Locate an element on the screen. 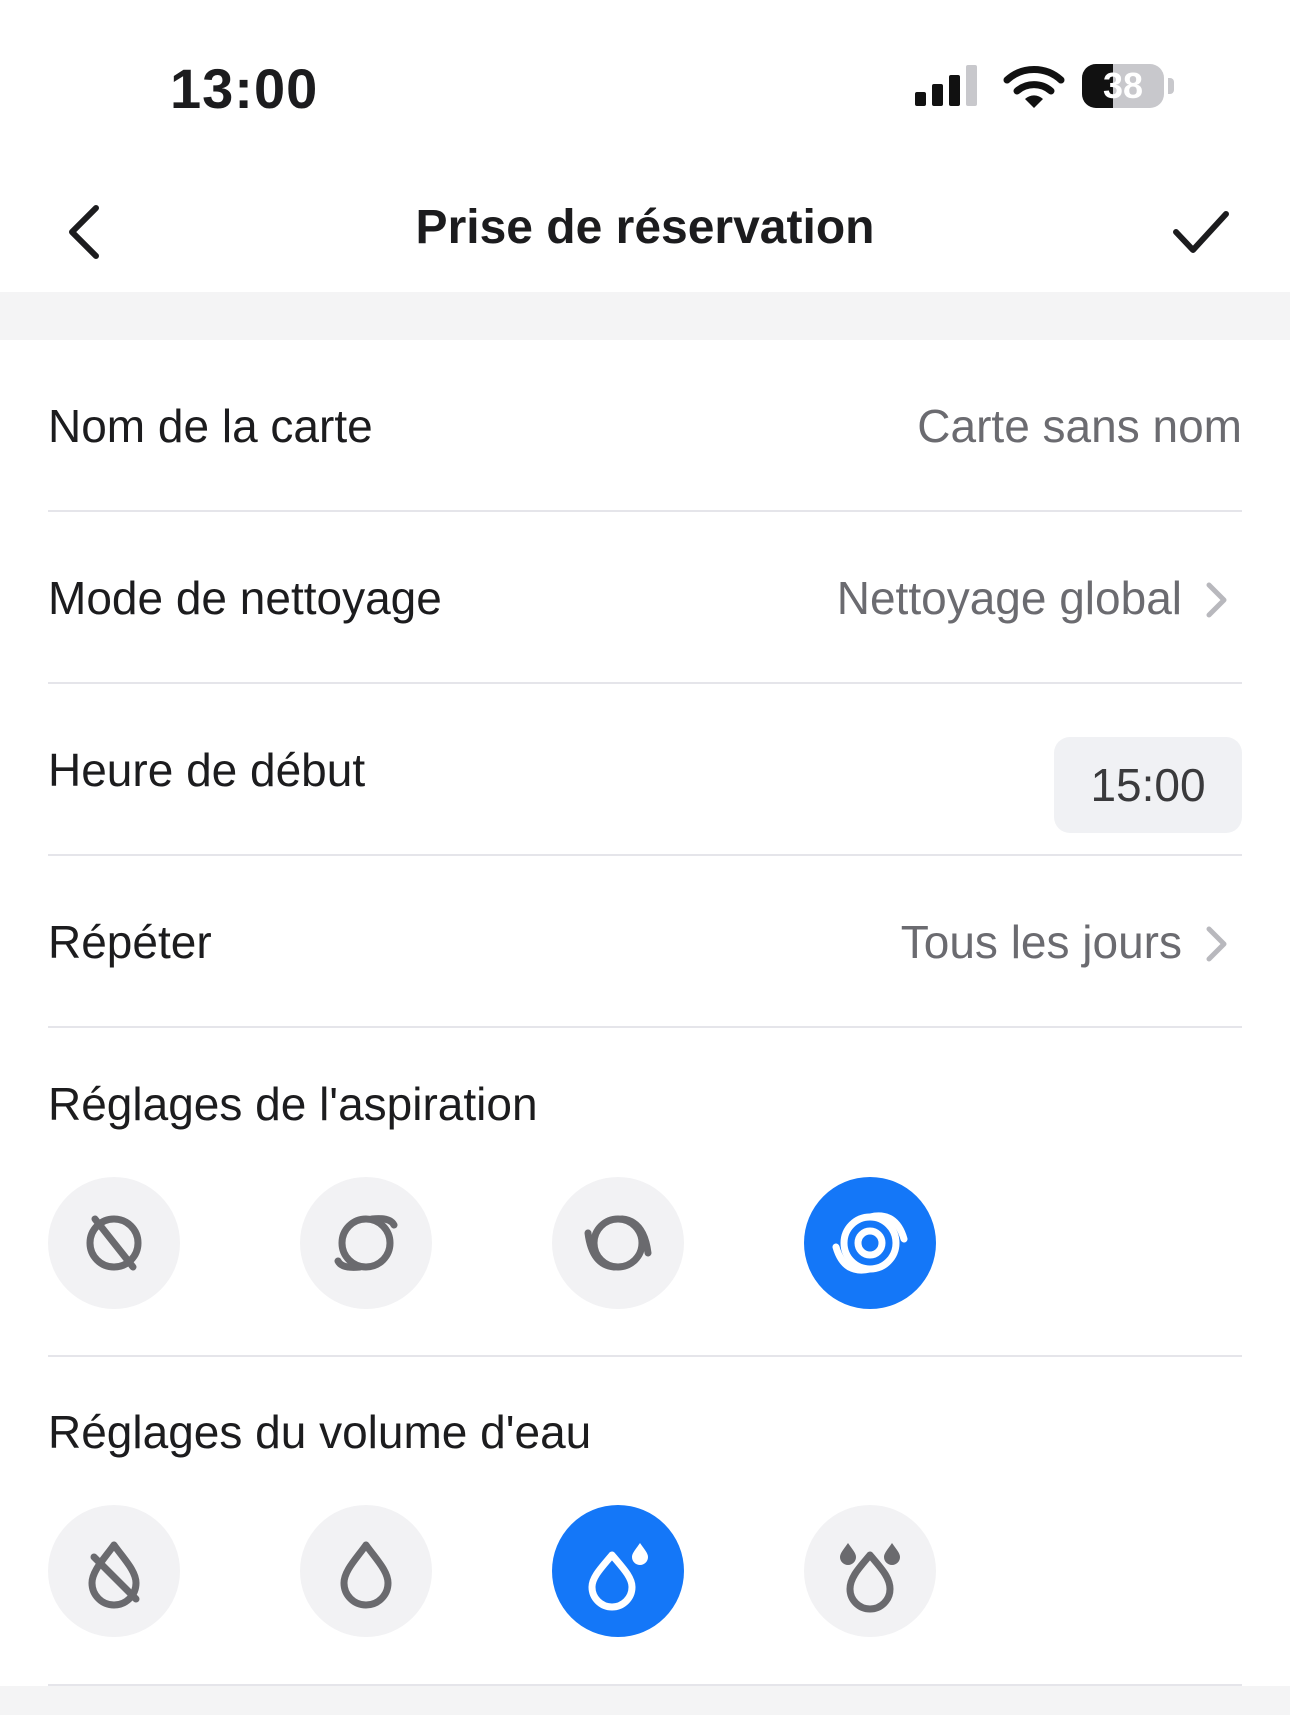 The width and height of the screenshot is (1290, 1715). page-title: Prise de réservation is located at coordinates (645, 227).